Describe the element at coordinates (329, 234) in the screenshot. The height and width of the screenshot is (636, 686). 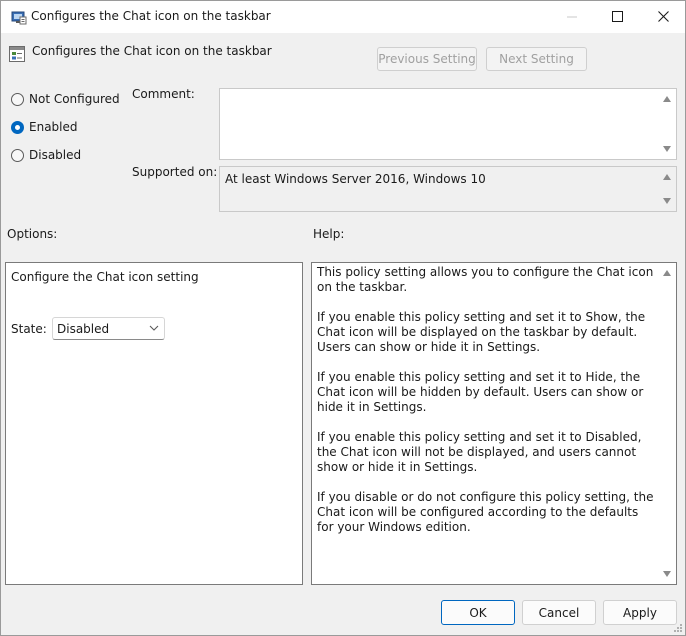
I see `help-label: Help:` at that location.